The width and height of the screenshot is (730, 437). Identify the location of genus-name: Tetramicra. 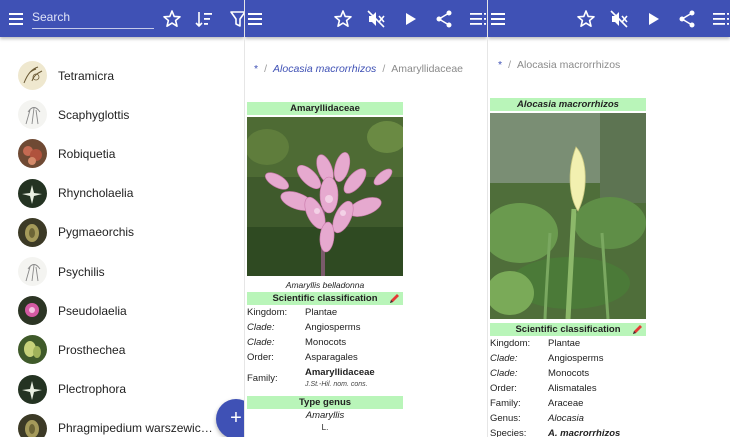
(86, 75).